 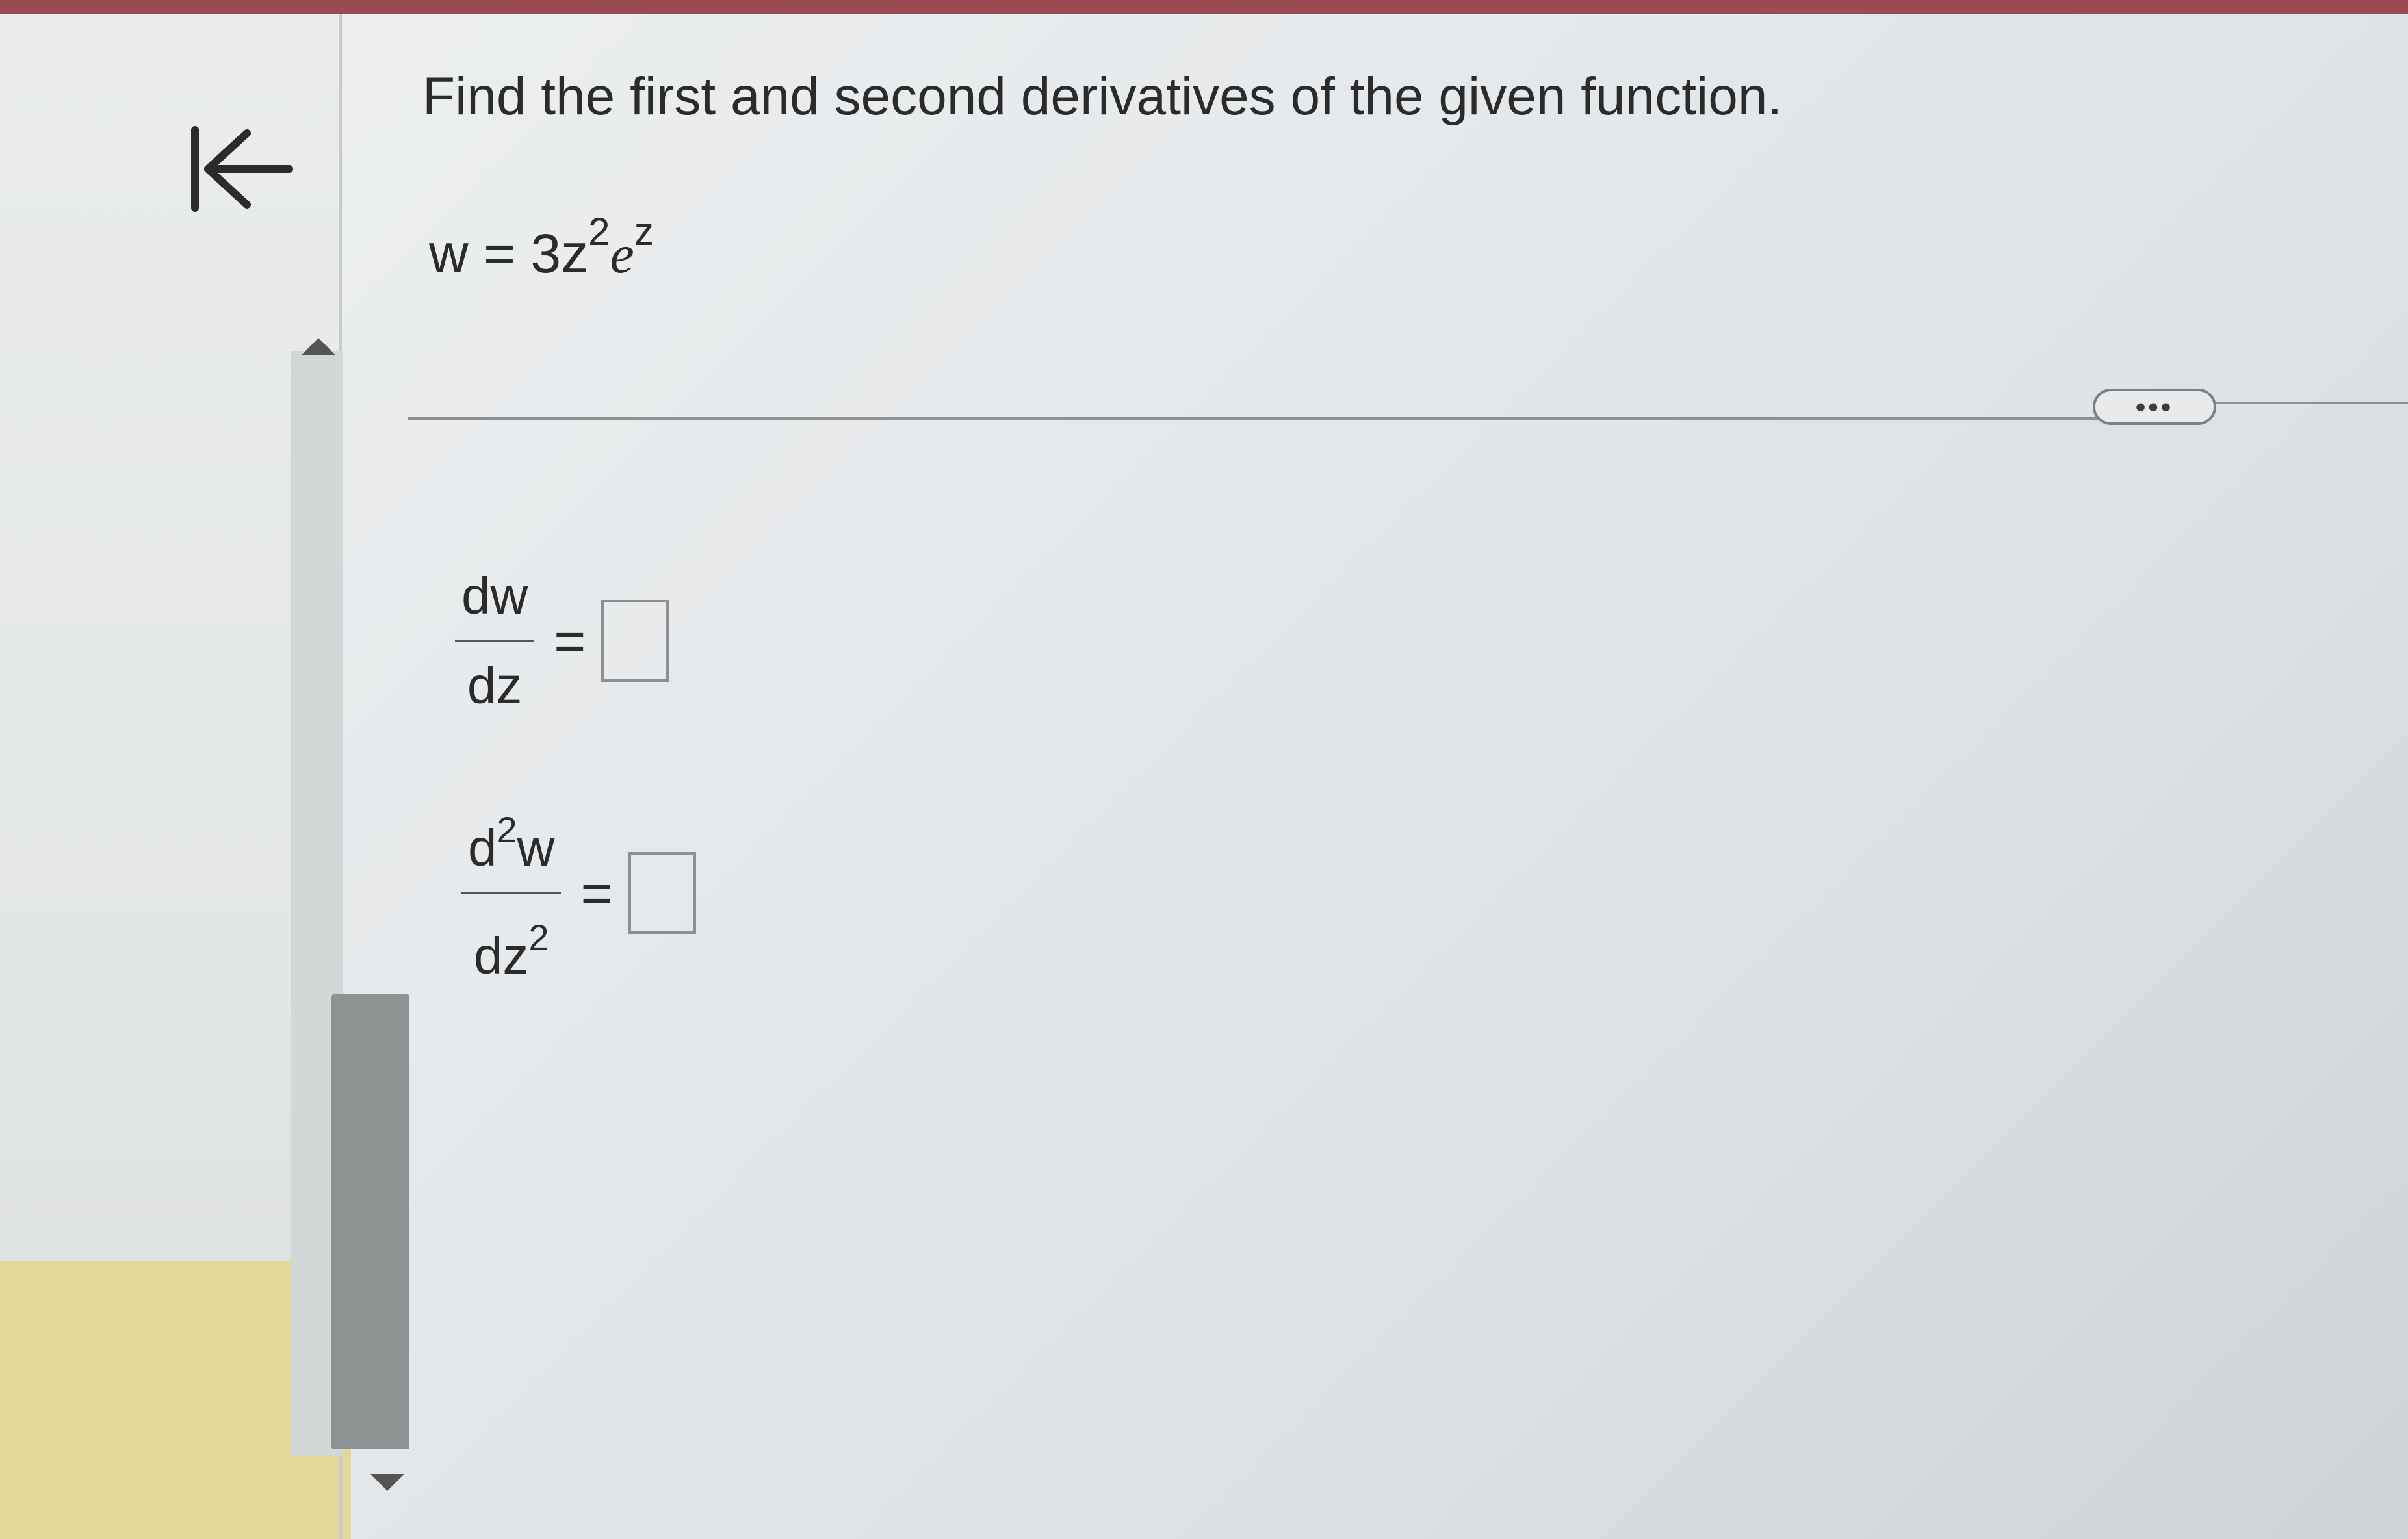 I want to click on second-derivative-numerator: d2w, so click(x=511, y=839).